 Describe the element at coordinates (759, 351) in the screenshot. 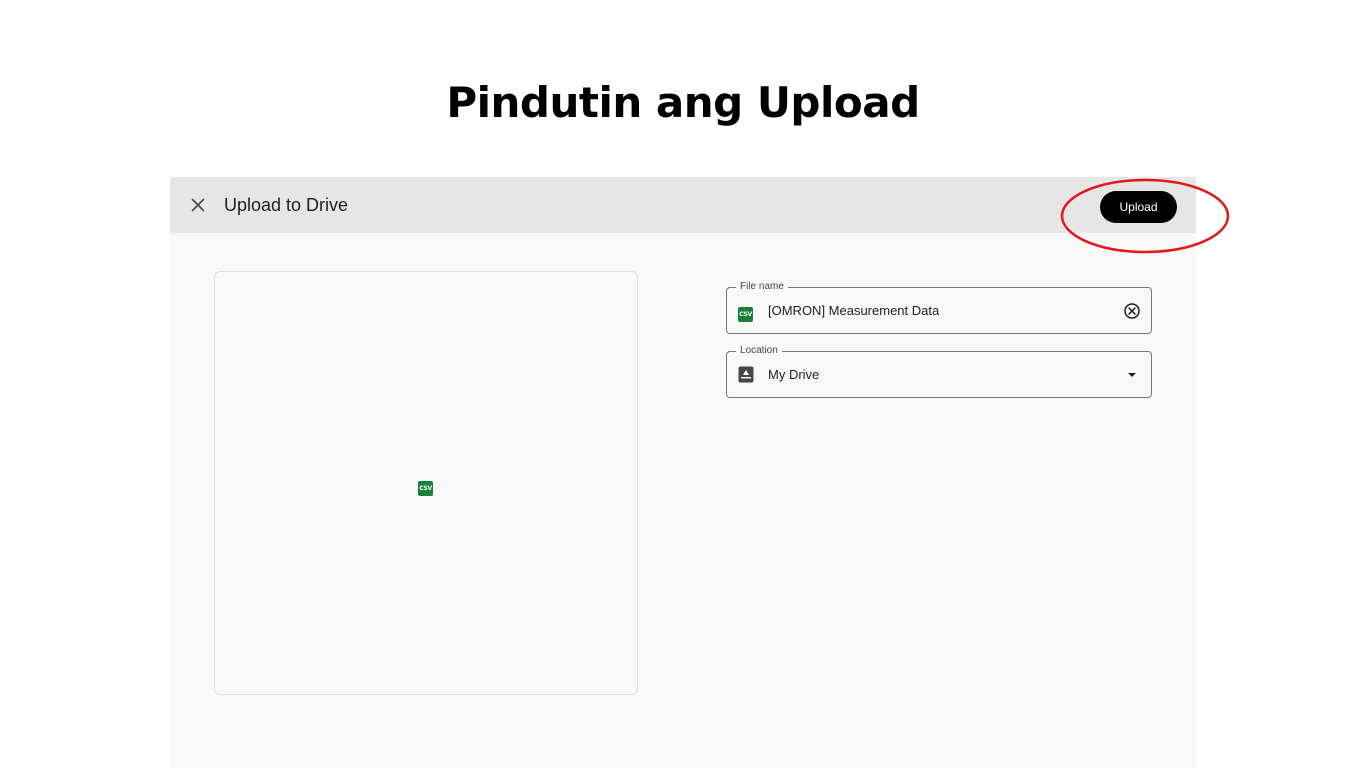

I see `location-label: Location` at that location.